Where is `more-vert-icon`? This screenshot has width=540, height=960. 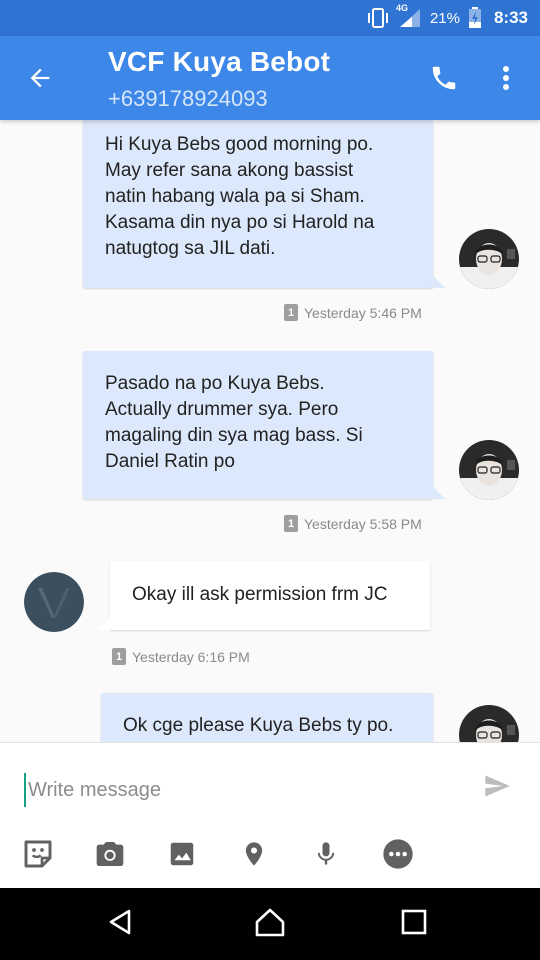
more-vert-icon is located at coordinates (506, 80).